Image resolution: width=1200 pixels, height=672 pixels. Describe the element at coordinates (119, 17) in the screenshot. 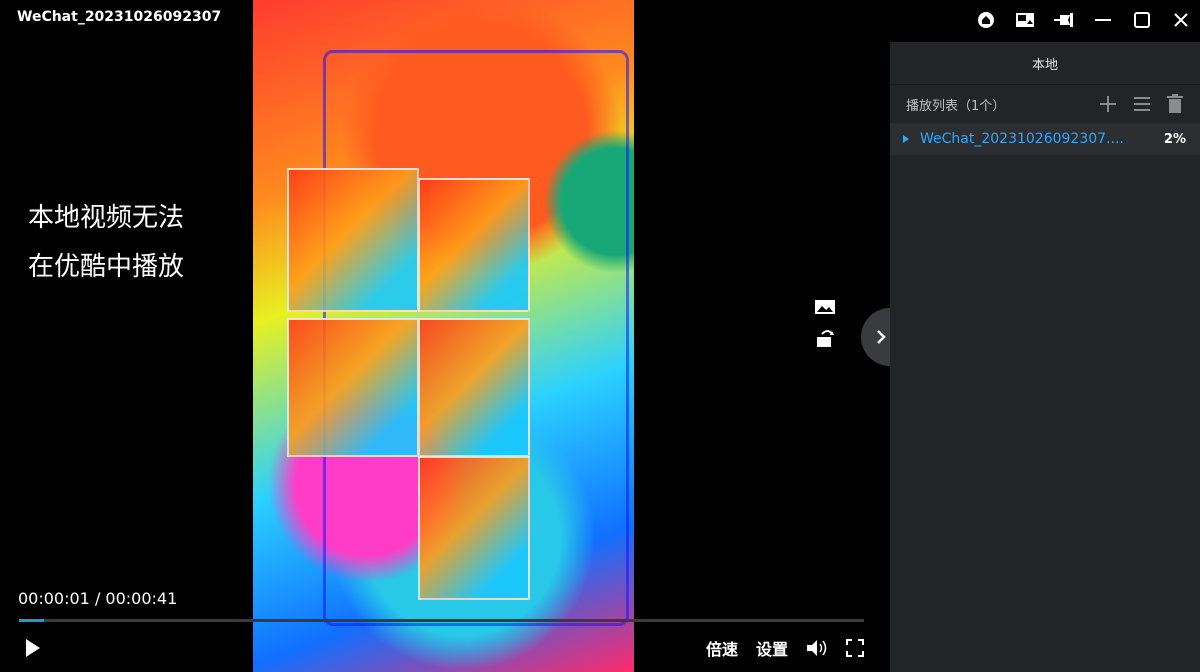

I see `window-title: WeChat_20231026092307` at that location.